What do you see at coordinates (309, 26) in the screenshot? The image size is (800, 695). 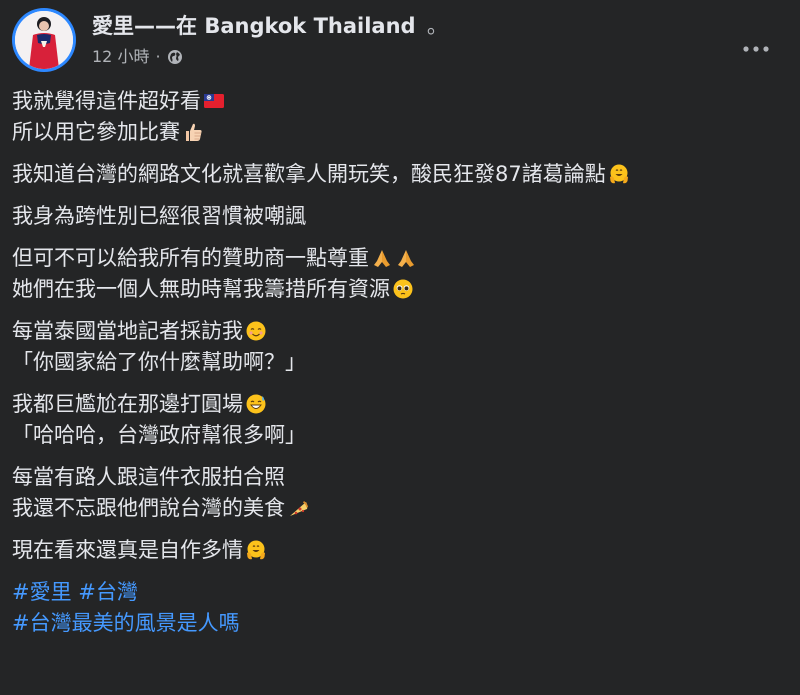 I see `location-link: Bangkok Thailand` at bounding box center [309, 26].